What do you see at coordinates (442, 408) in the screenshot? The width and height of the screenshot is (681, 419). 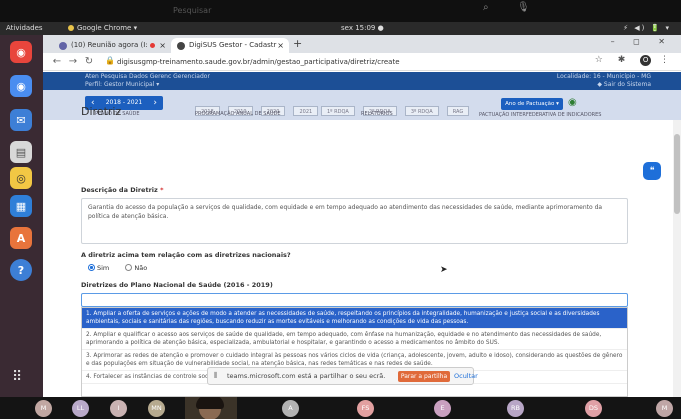 I see `participant-avatar: E` at bounding box center [442, 408].